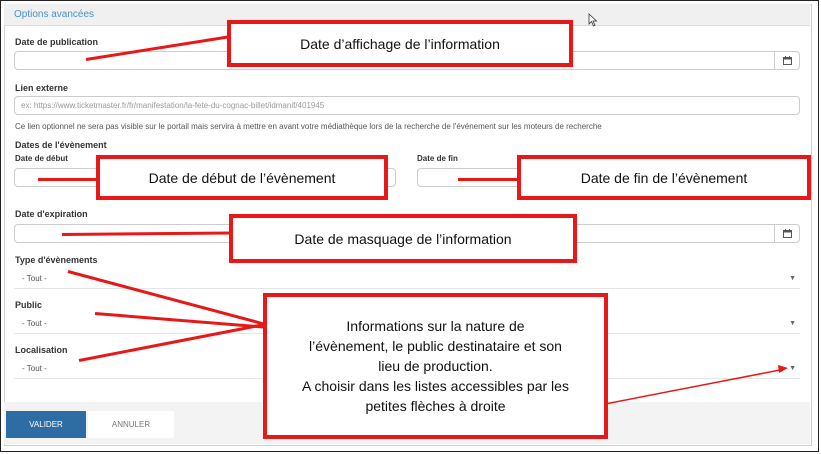 The height and width of the screenshot is (454, 821). I want to click on public-label: Public, so click(29, 305).